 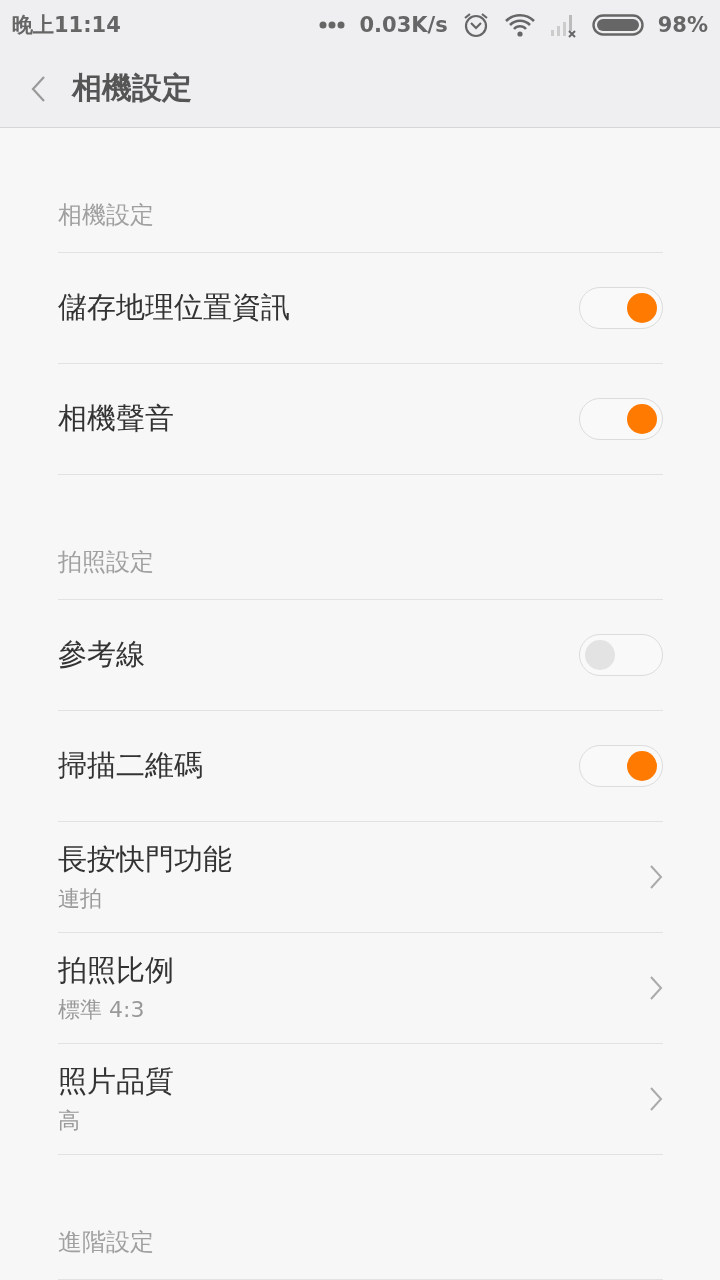 What do you see at coordinates (617, 25) in the screenshot?
I see `battery-icon` at bounding box center [617, 25].